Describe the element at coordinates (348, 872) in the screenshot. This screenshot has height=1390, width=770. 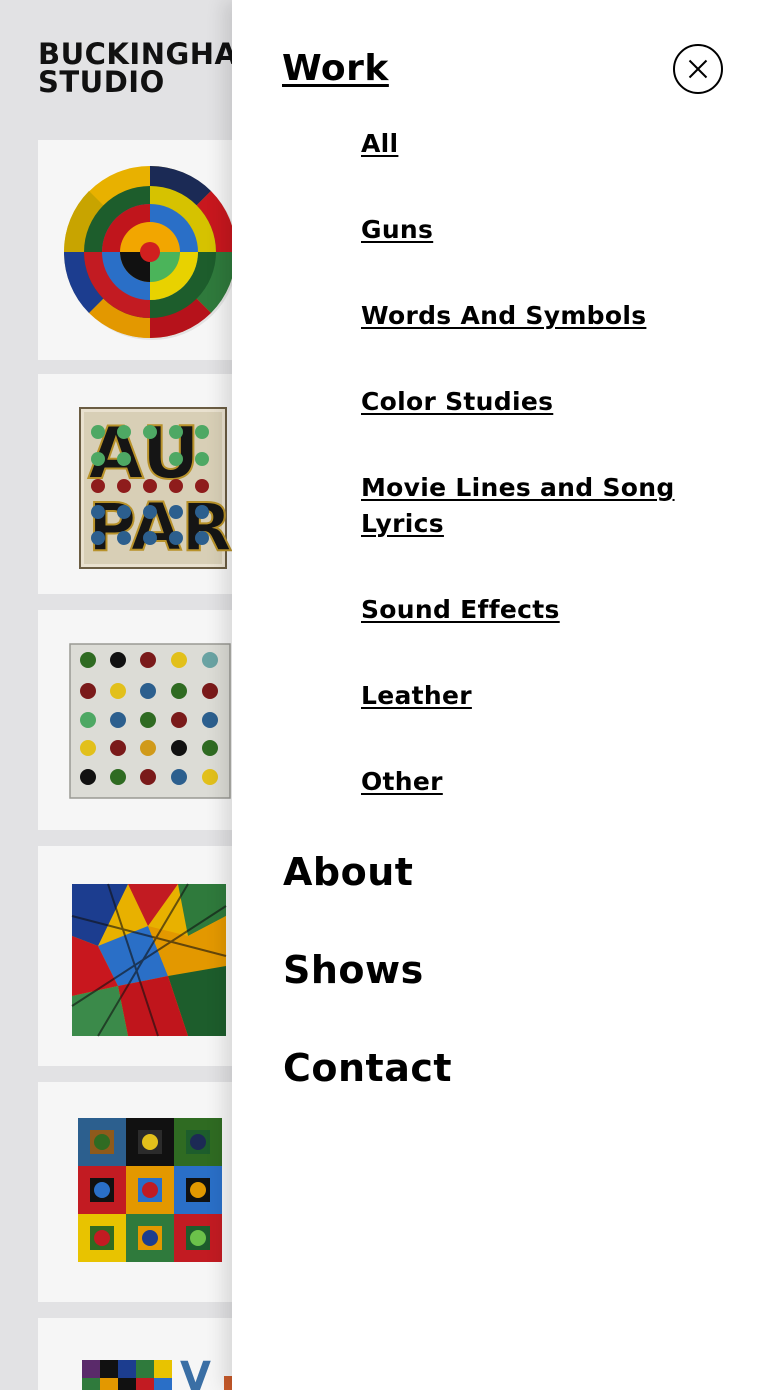
I see `nav-about: About` at that location.